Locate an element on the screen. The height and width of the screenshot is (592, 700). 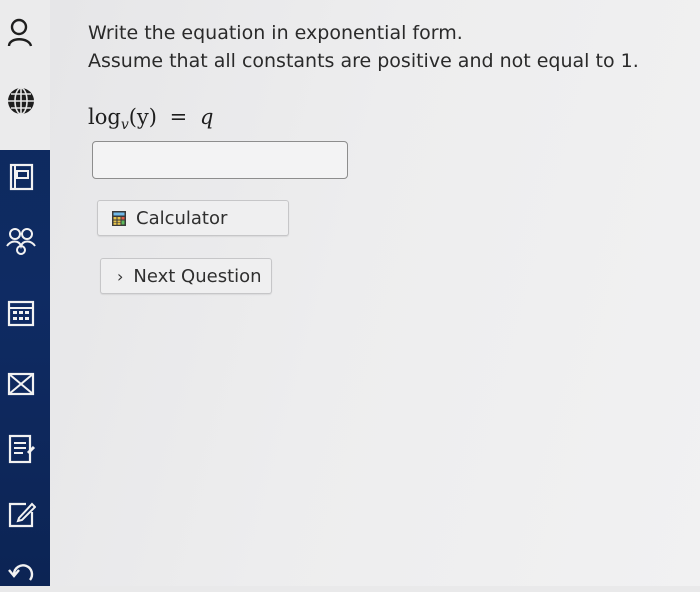
next-question-button-label: Next Question is located at coordinates (197, 276).